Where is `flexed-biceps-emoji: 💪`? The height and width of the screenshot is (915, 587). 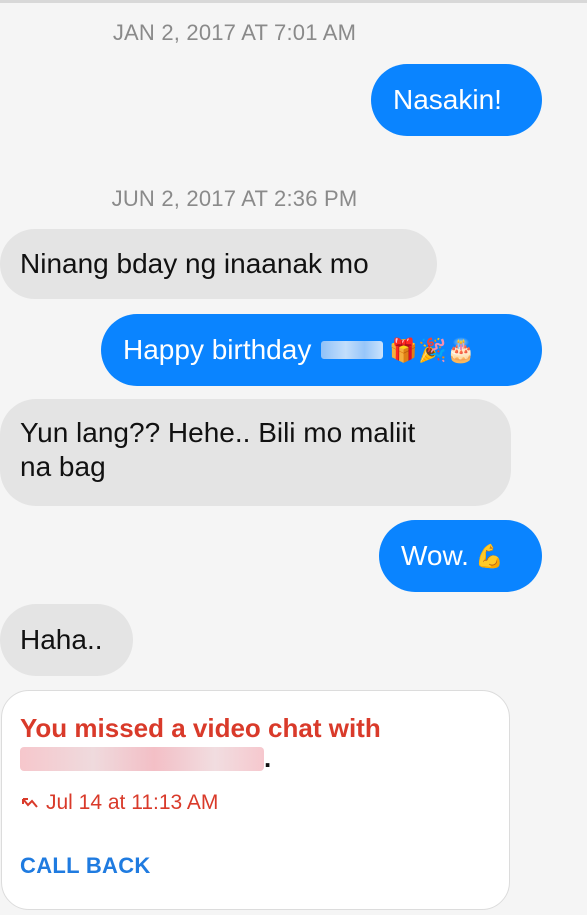
flexed-biceps-emoji: 💪 is located at coordinates (489, 556).